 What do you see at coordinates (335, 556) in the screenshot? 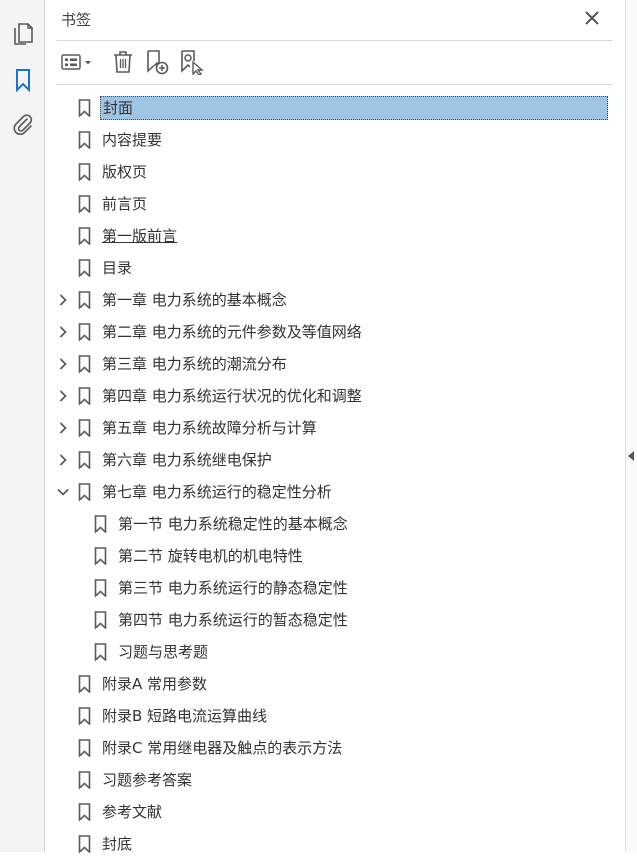
I see `bookmark-item: 第二节 旋转电机的机电特性` at bounding box center [335, 556].